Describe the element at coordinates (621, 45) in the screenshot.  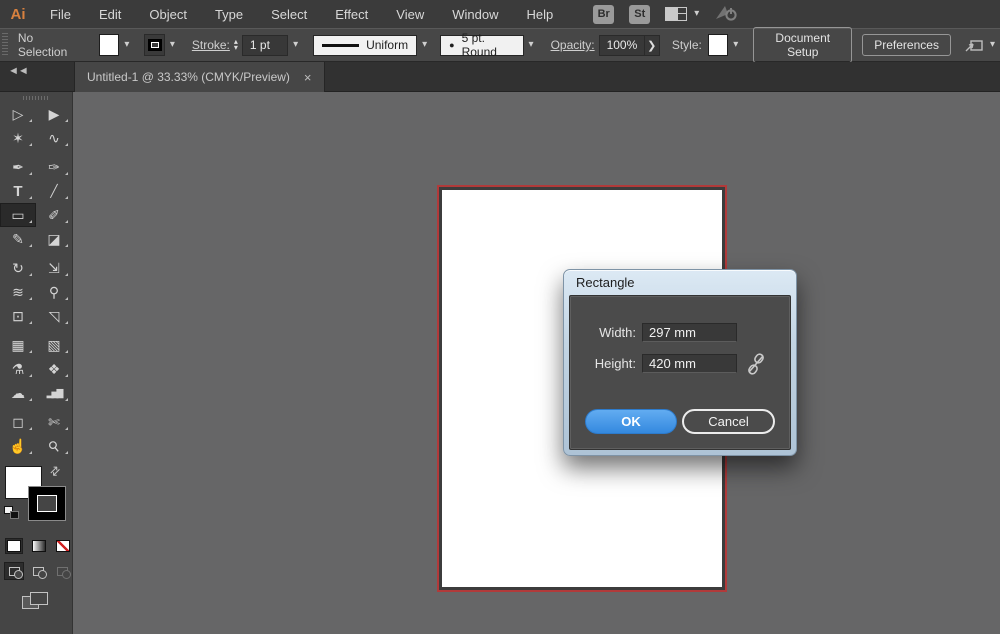
I see `opacity-field: 100%` at that location.